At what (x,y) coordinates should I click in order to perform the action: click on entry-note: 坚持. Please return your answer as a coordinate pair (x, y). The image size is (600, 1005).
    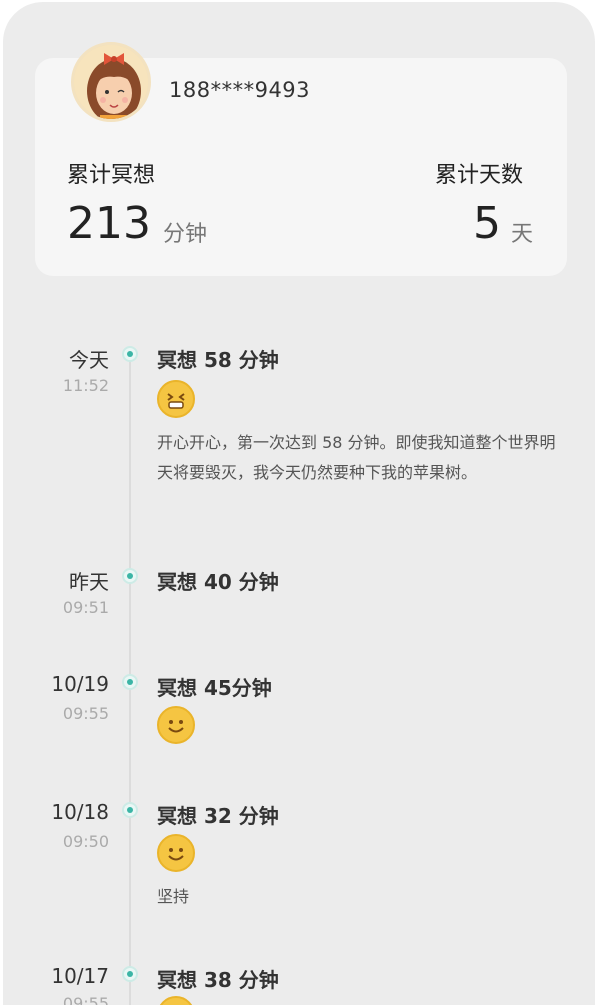
    Looking at the image, I should click on (173, 896).